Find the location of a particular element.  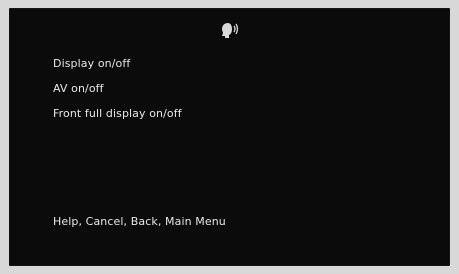

voice-recognition-icon is located at coordinates (230, 30).